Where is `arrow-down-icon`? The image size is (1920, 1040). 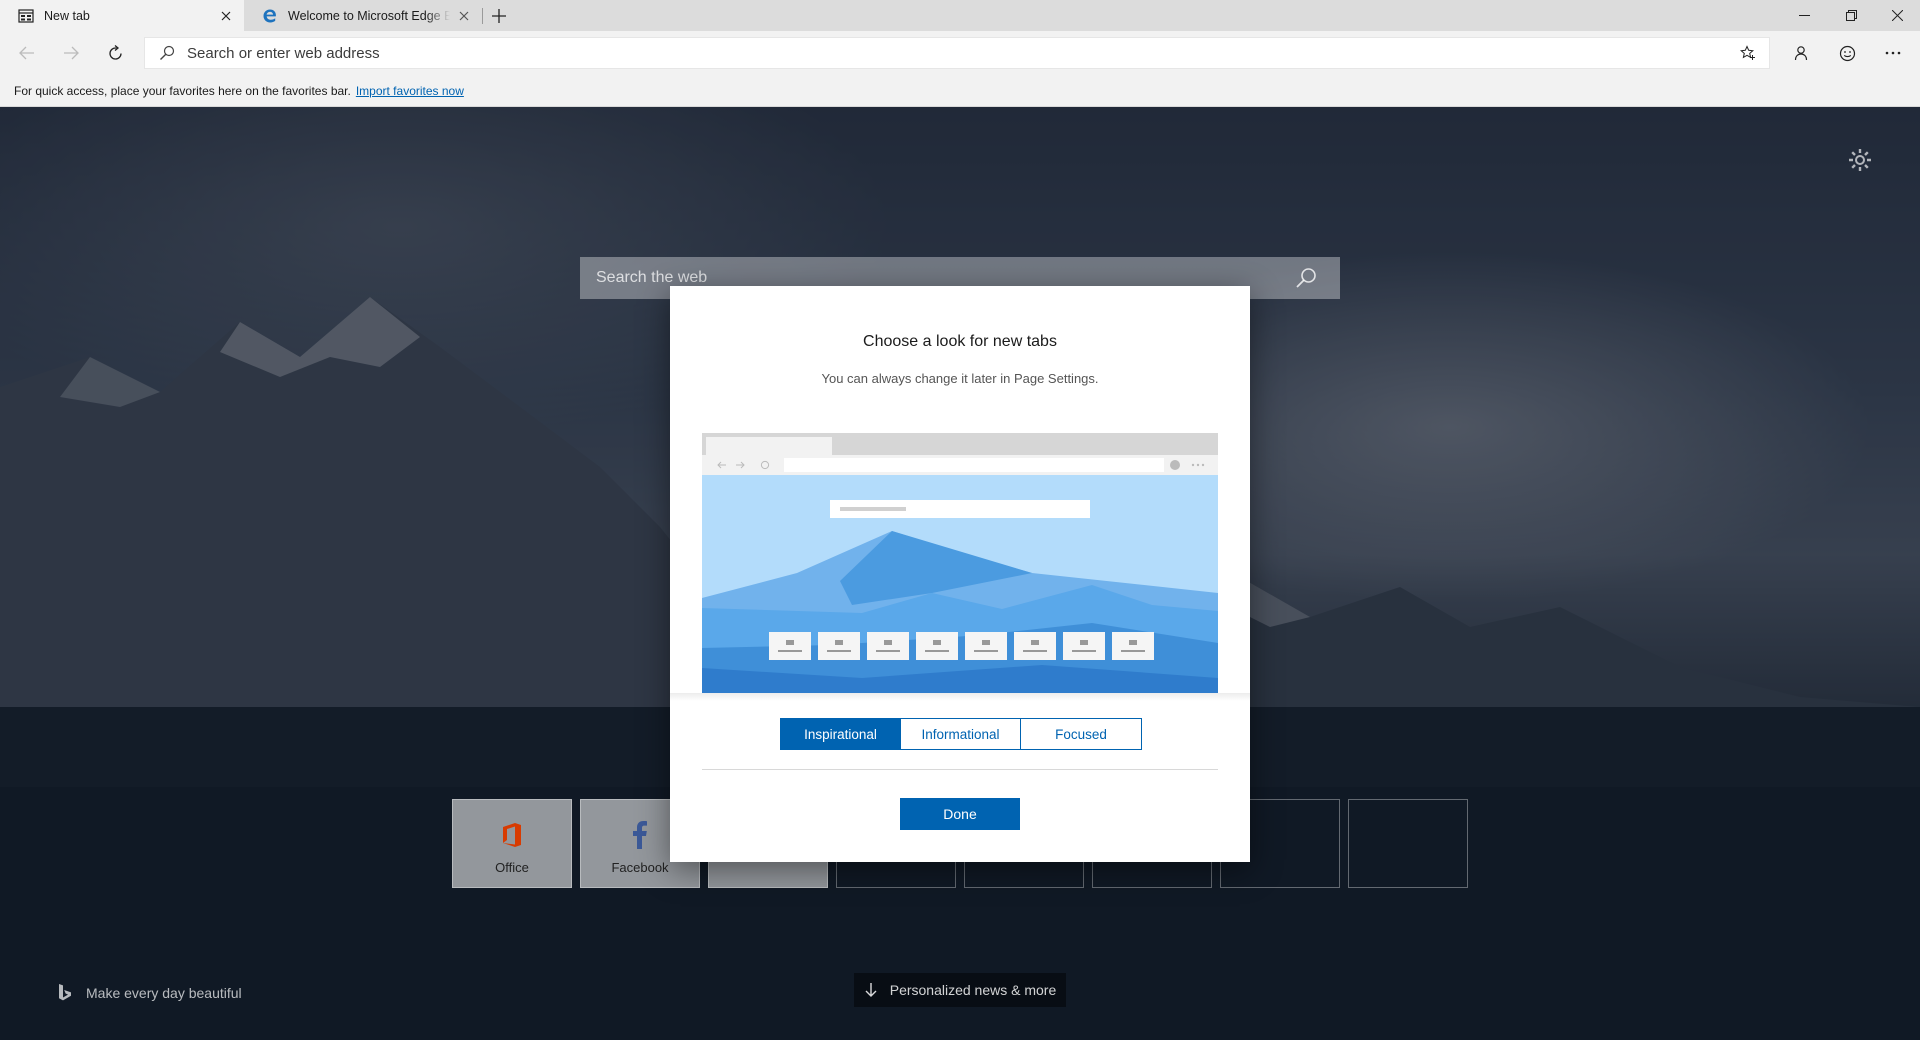 arrow-down-icon is located at coordinates (871, 990).